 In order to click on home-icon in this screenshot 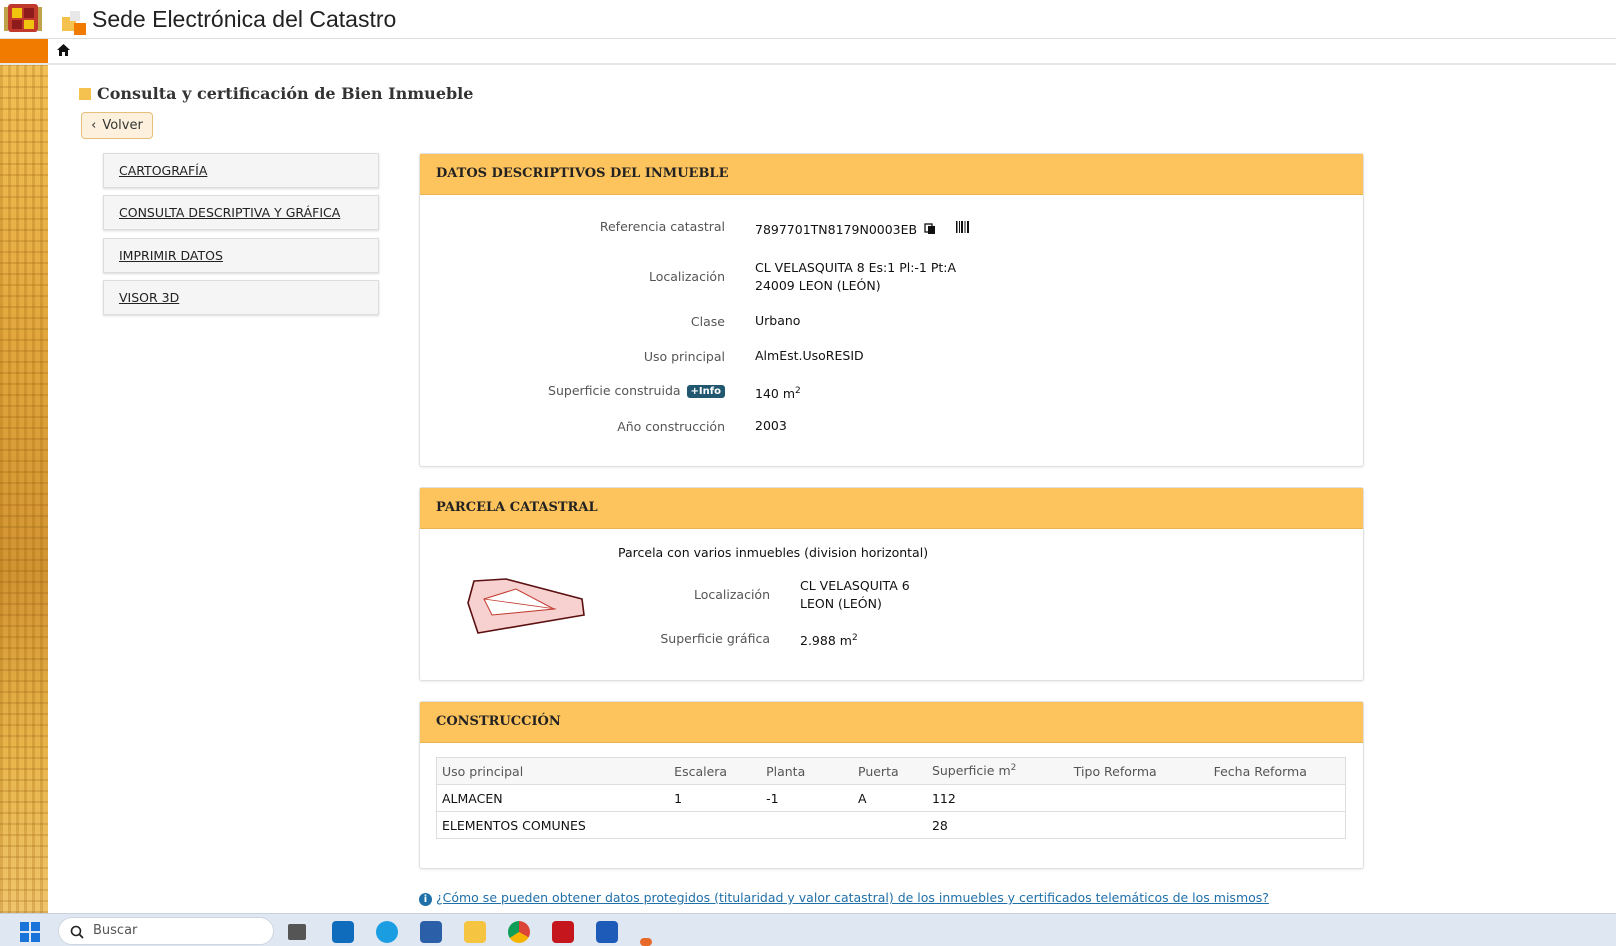, I will do `click(63, 50)`.